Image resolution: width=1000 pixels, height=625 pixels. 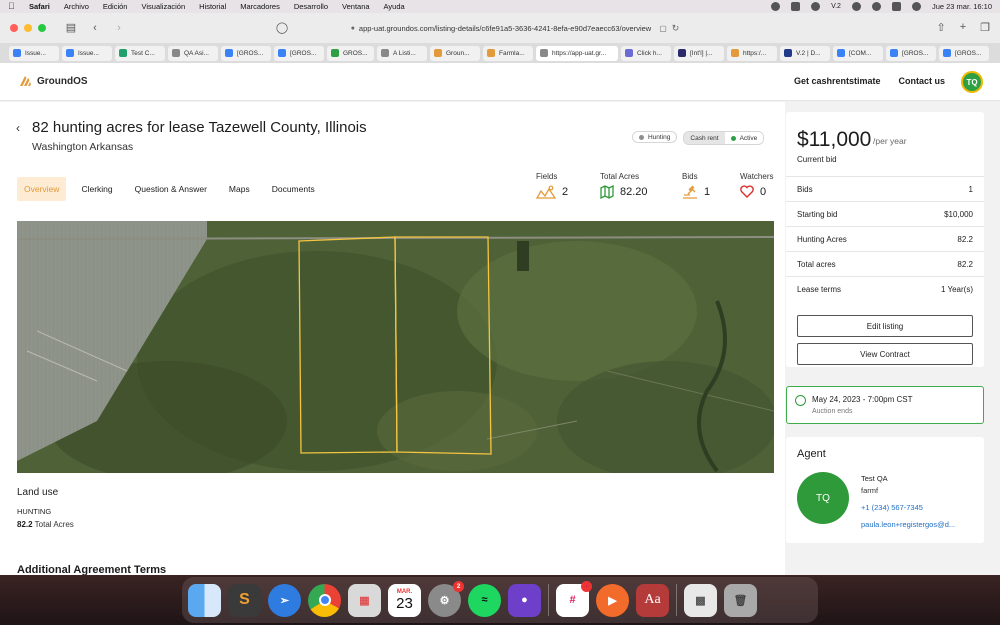 I want to click on bluetooth-icon, so click(x=816, y=6).